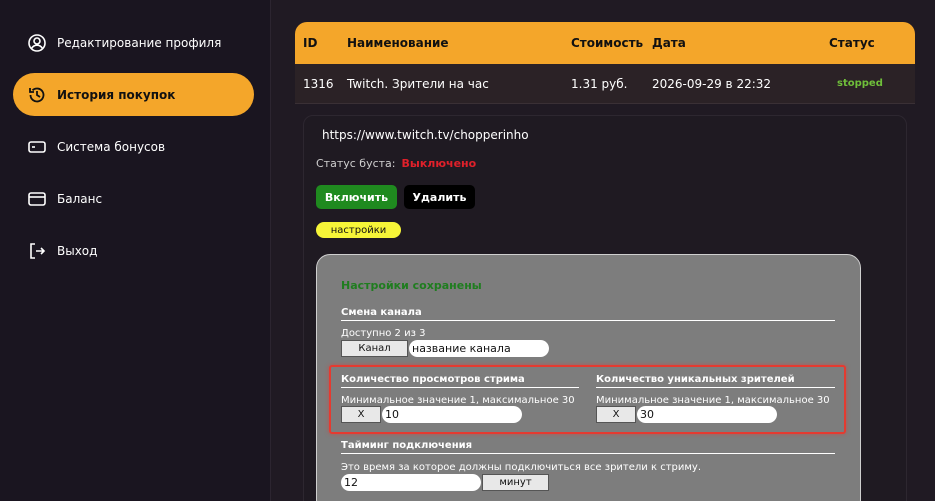 The image size is (935, 501). What do you see at coordinates (133, 198) in the screenshot?
I see `sidebar-item-balance: Баланс` at bounding box center [133, 198].